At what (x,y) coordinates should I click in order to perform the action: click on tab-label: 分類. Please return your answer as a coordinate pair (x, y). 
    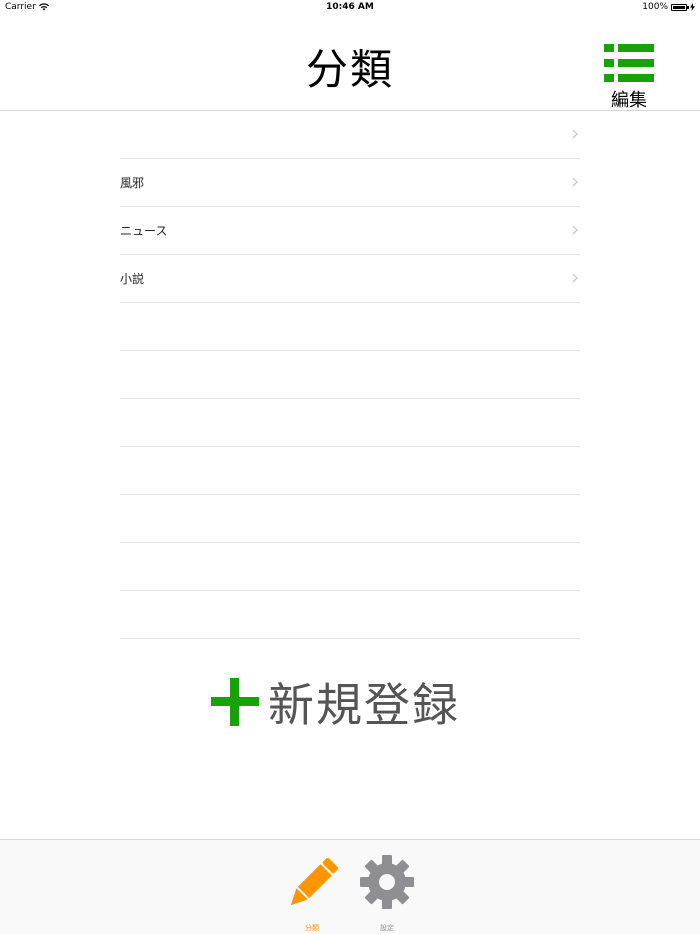
    Looking at the image, I should click on (312, 928).